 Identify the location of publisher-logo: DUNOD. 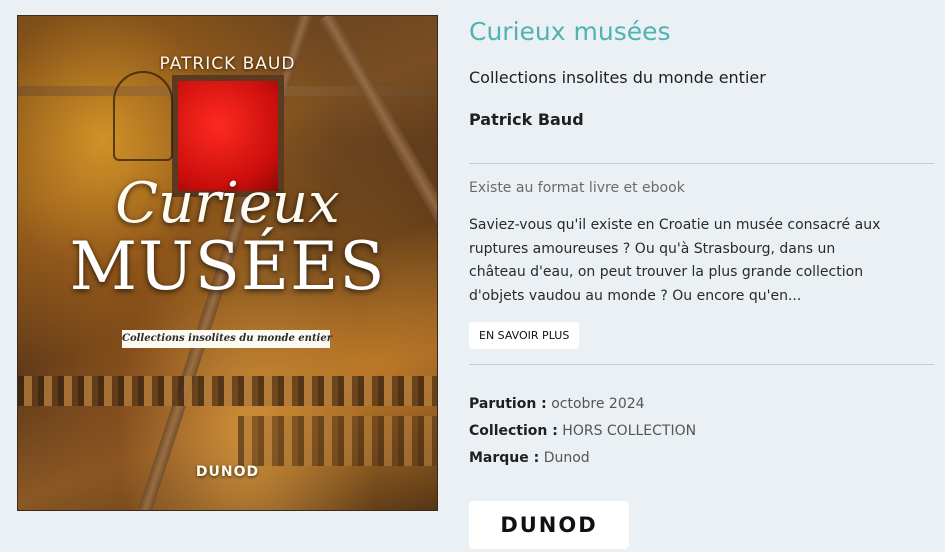
(549, 525).